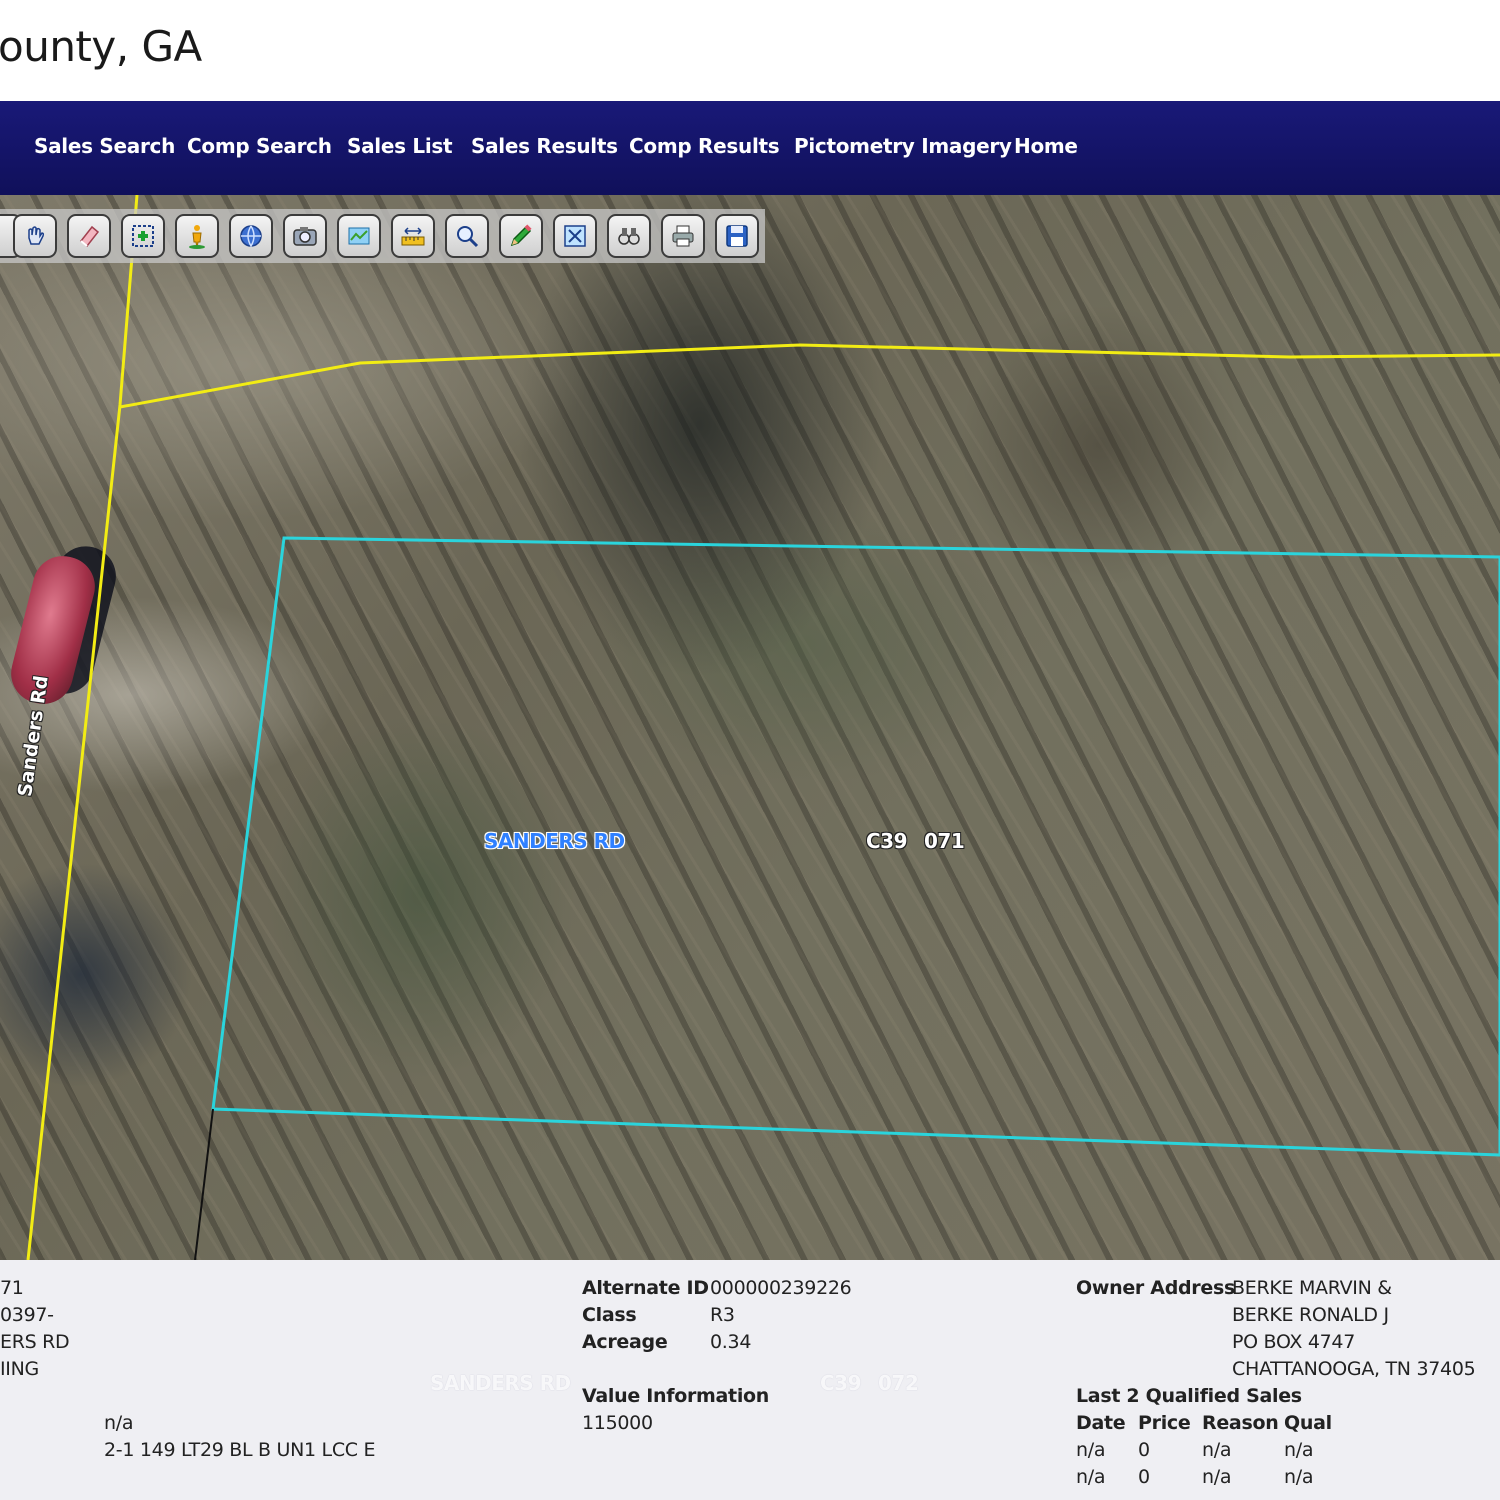 The image size is (1500, 1500). I want to click on pan-tool-button, so click(35, 236).